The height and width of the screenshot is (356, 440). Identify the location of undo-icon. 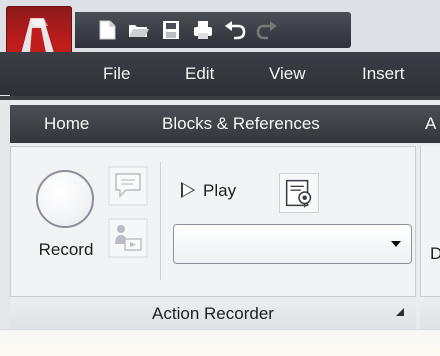
(235, 30).